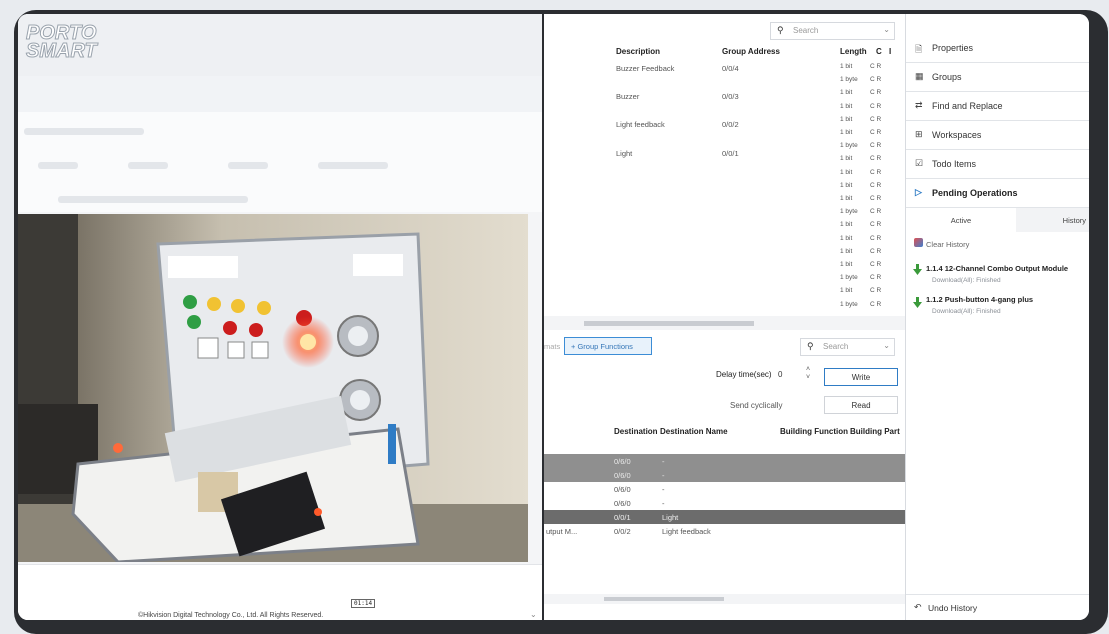 The height and width of the screenshot is (634, 1109). Describe the element at coordinates (730, 96) in the screenshot. I see `row-group-address: 0/0/3` at that location.